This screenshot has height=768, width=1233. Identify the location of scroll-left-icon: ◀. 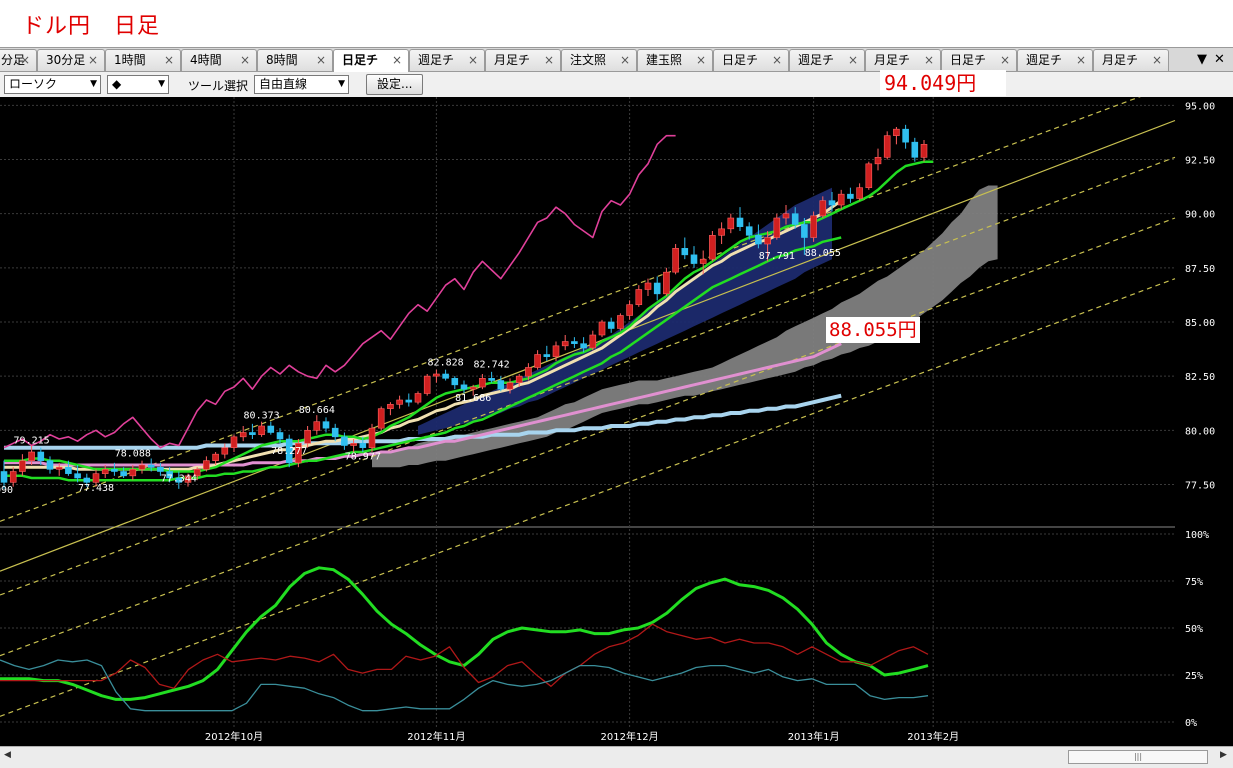
(7, 755).